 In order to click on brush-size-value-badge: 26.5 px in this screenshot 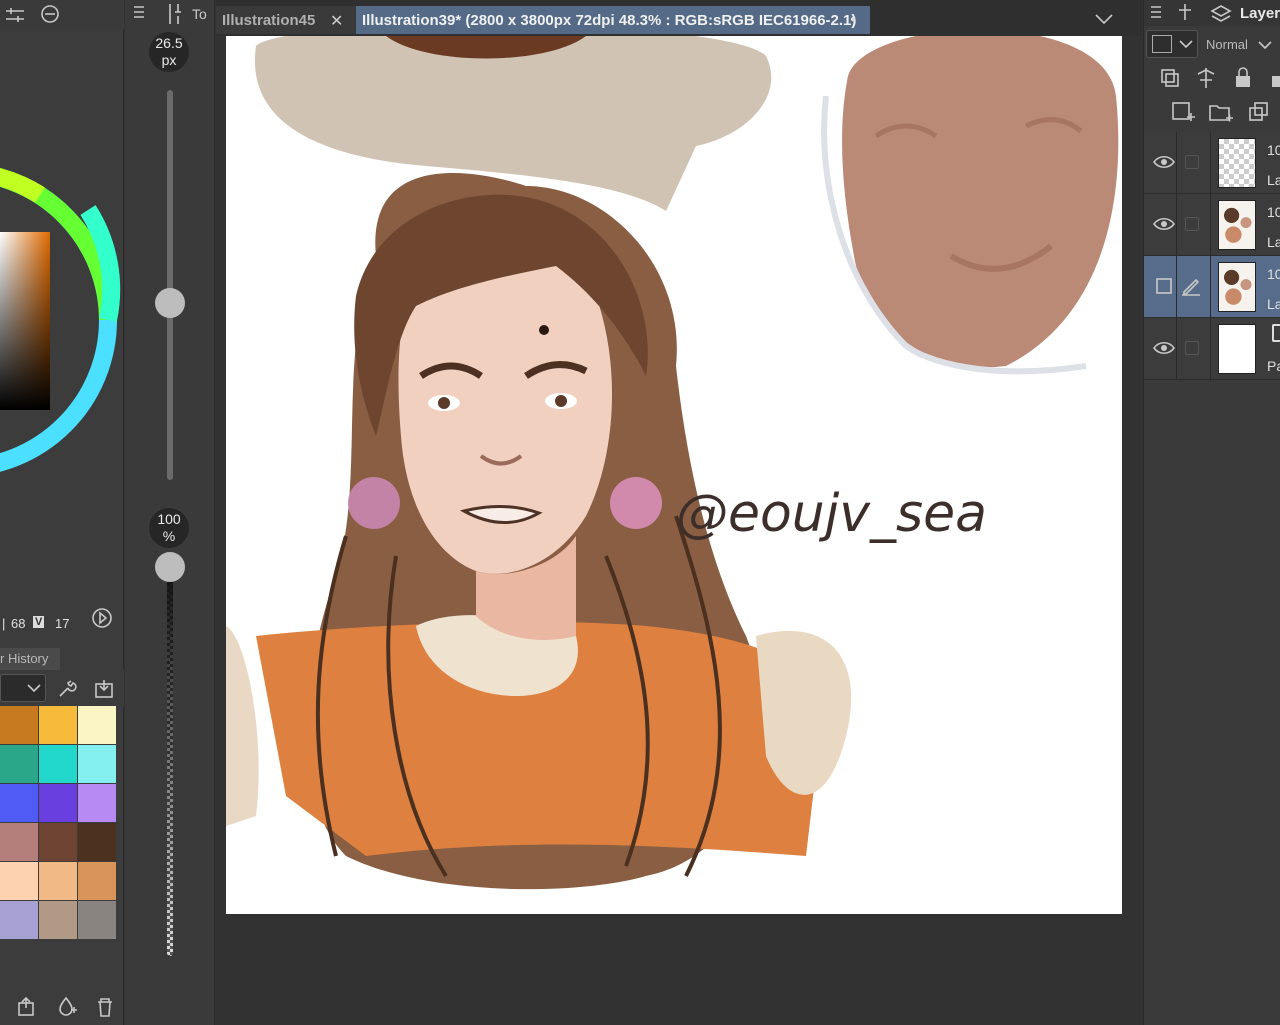, I will do `click(169, 52)`.